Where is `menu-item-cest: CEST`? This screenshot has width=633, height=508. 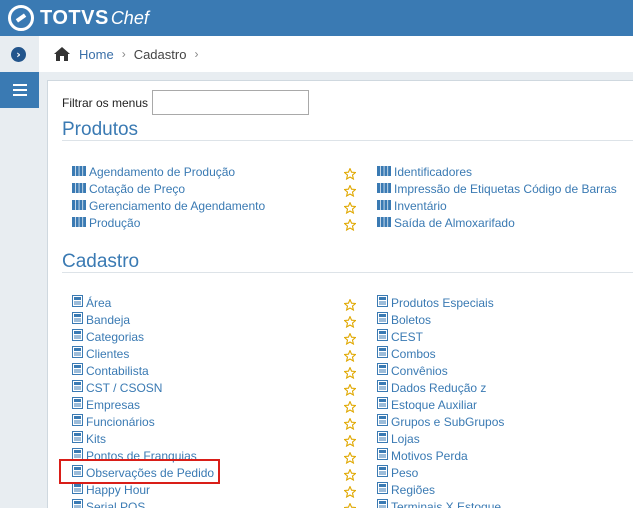 menu-item-cest: CEST is located at coordinates (400, 336).